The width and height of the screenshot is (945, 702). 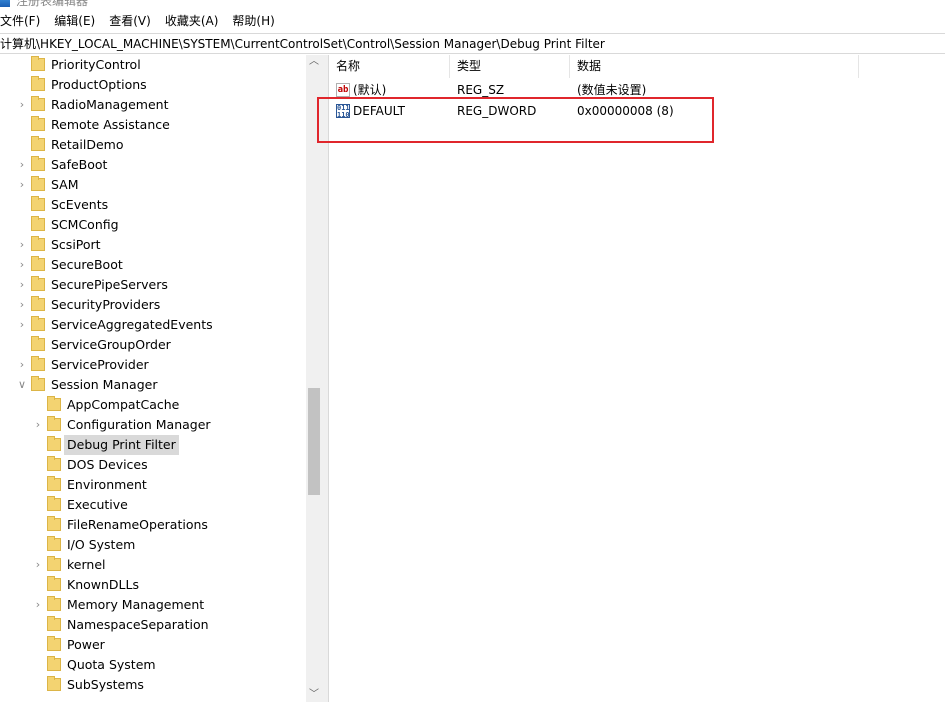 What do you see at coordinates (107, 484) in the screenshot?
I see `tree-item-label: Environment` at bounding box center [107, 484].